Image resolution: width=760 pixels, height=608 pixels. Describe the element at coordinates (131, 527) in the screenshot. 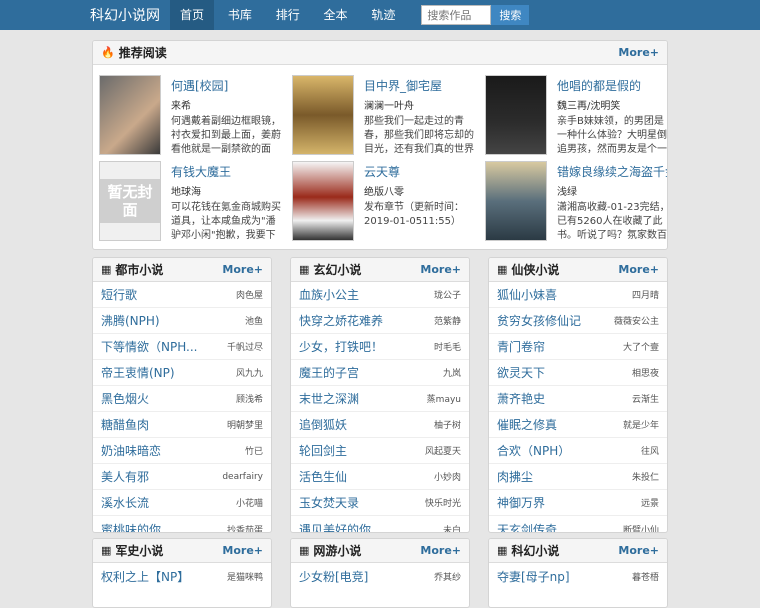

I see `book-title-link: 蜜桃味的你` at that location.